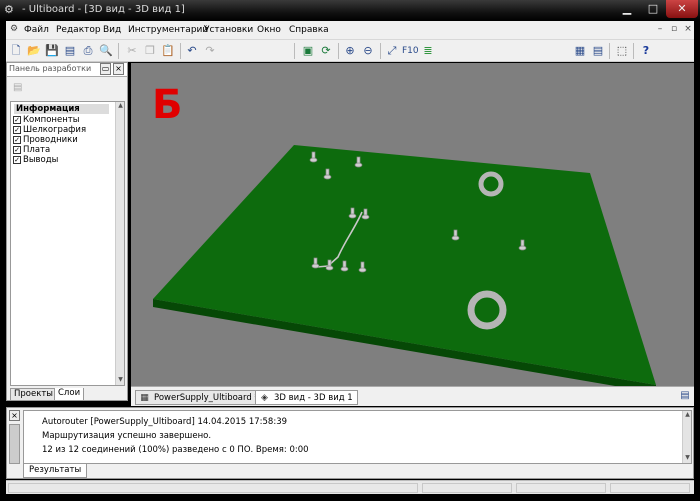 Image resolution: width=700 pixels, height=501 pixels. Describe the element at coordinates (167, 105) in the screenshot. I see `view-label: Б` at that location.